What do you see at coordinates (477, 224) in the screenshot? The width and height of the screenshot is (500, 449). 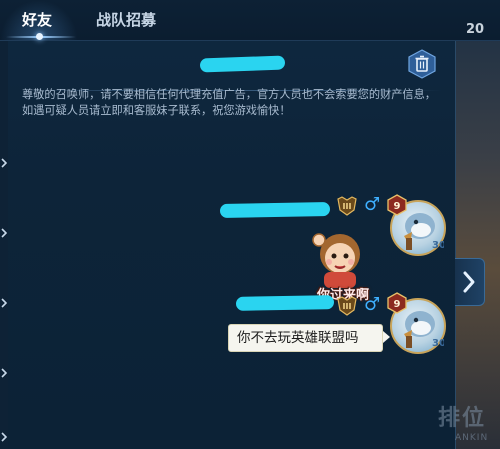 I see `lobby-backdrop` at bounding box center [477, 224].